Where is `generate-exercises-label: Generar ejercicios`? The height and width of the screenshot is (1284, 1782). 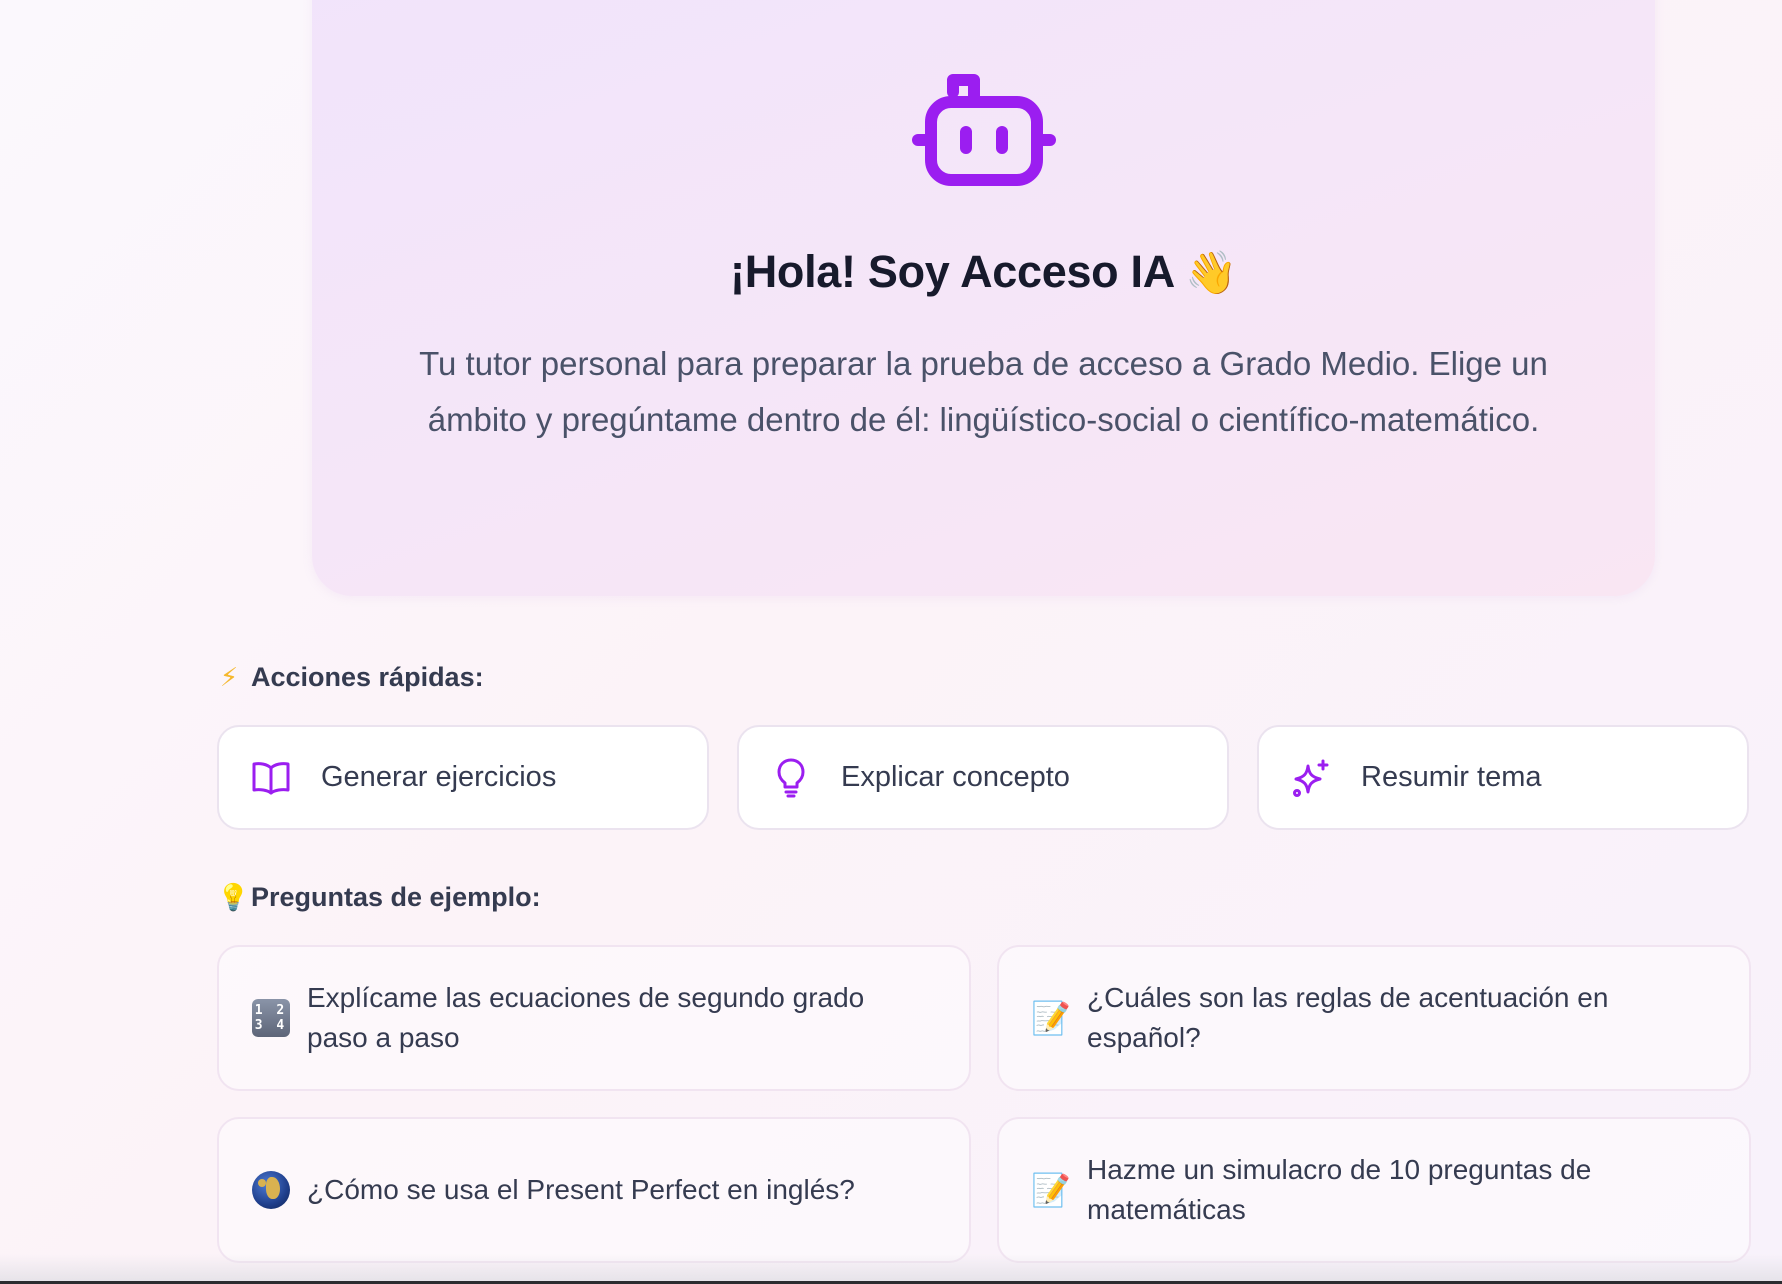
generate-exercises-label: Generar ejercicios is located at coordinates (439, 777).